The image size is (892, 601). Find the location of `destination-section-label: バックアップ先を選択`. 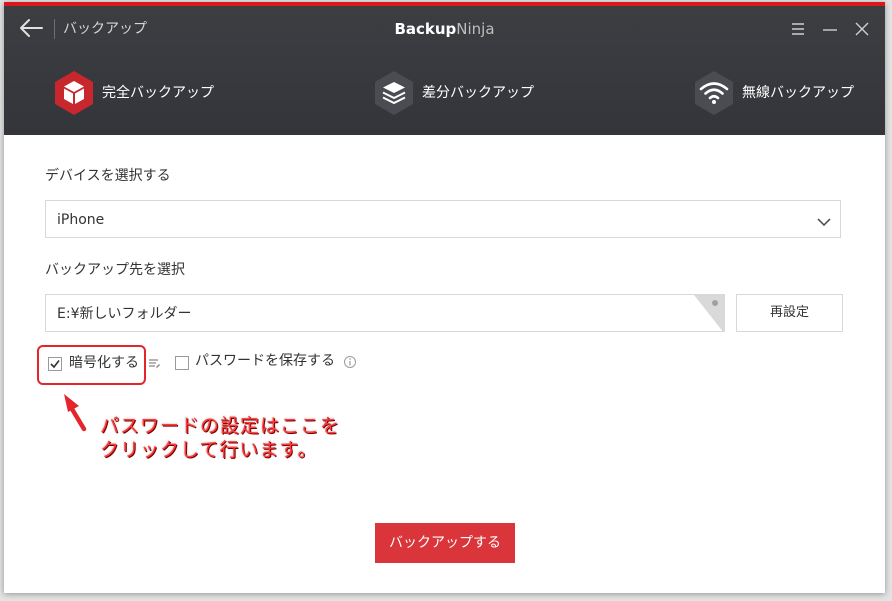

destination-section-label: バックアップ先を選択 is located at coordinates (115, 270).